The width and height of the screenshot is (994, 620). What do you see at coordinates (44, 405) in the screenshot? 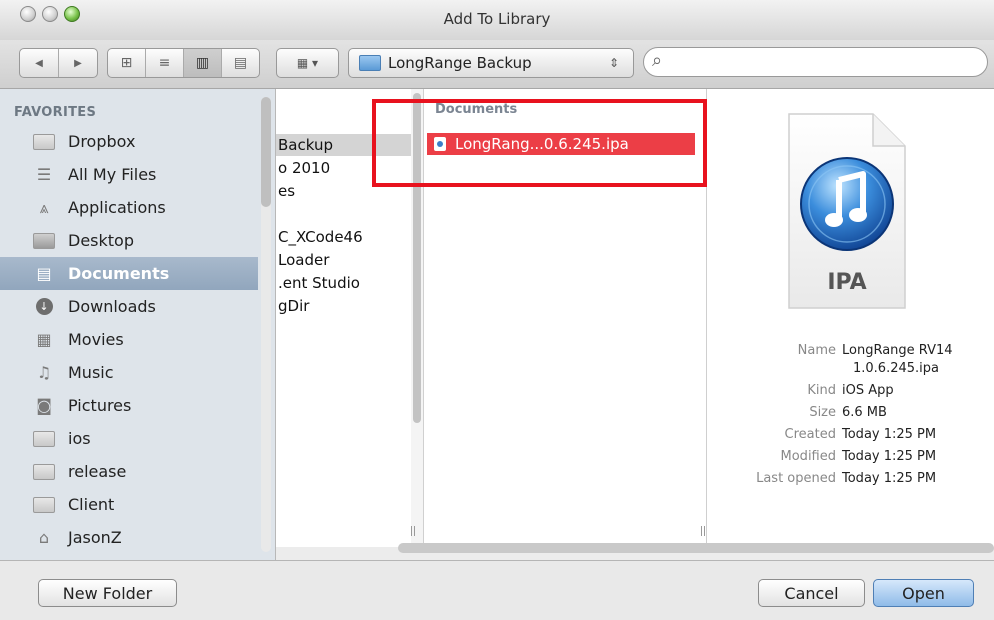
I see `pictures-icon: ◙` at bounding box center [44, 405].